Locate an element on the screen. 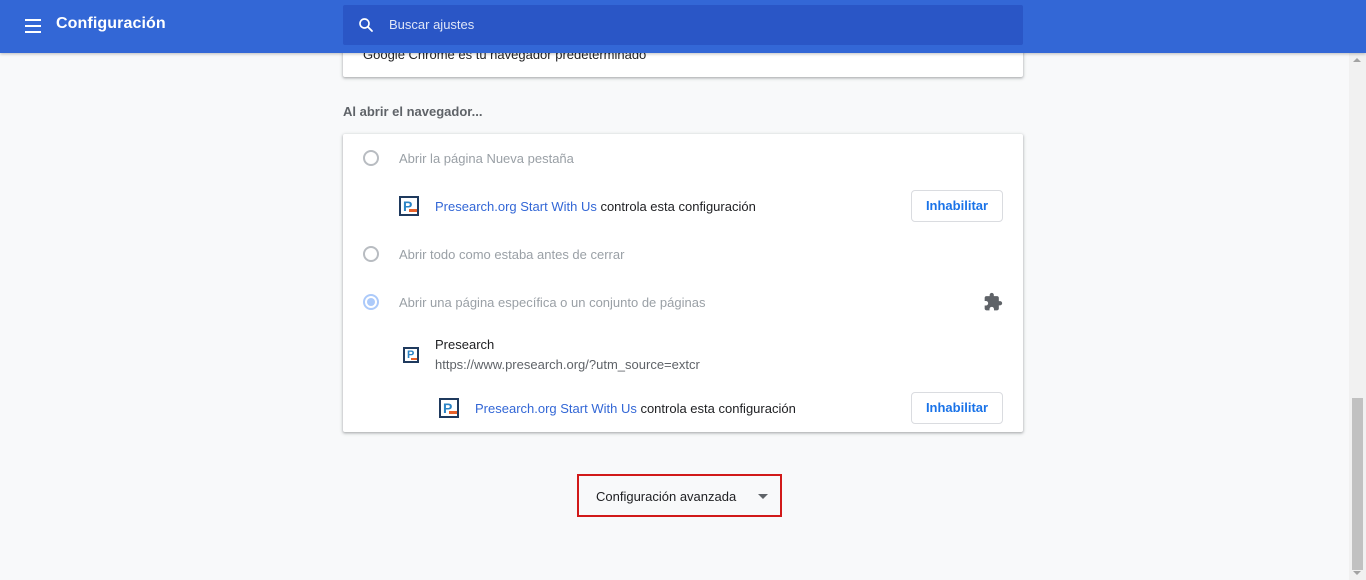 Image resolution: width=1366 pixels, height=580 pixels. search-icon is located at coordinates (366, 25).